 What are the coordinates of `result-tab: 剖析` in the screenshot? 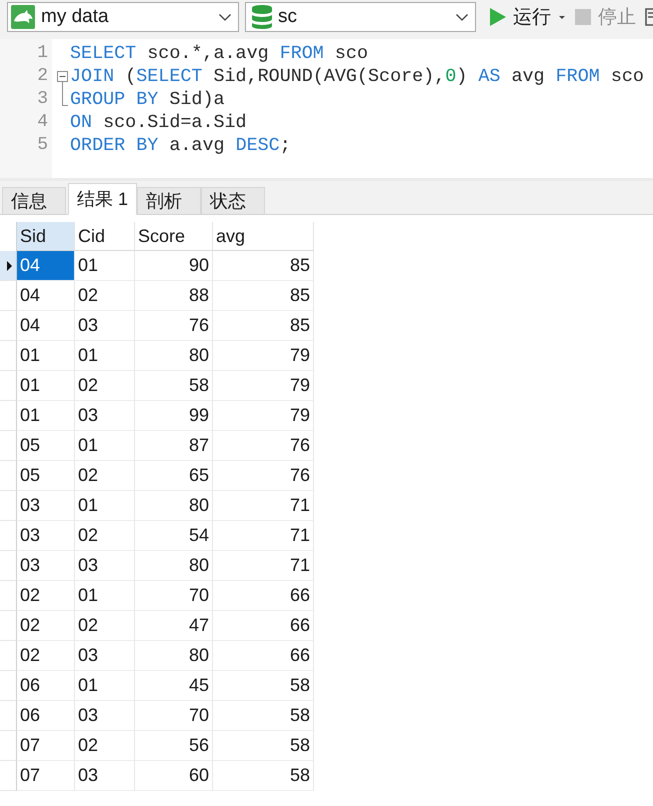 It's located at (169, 201).